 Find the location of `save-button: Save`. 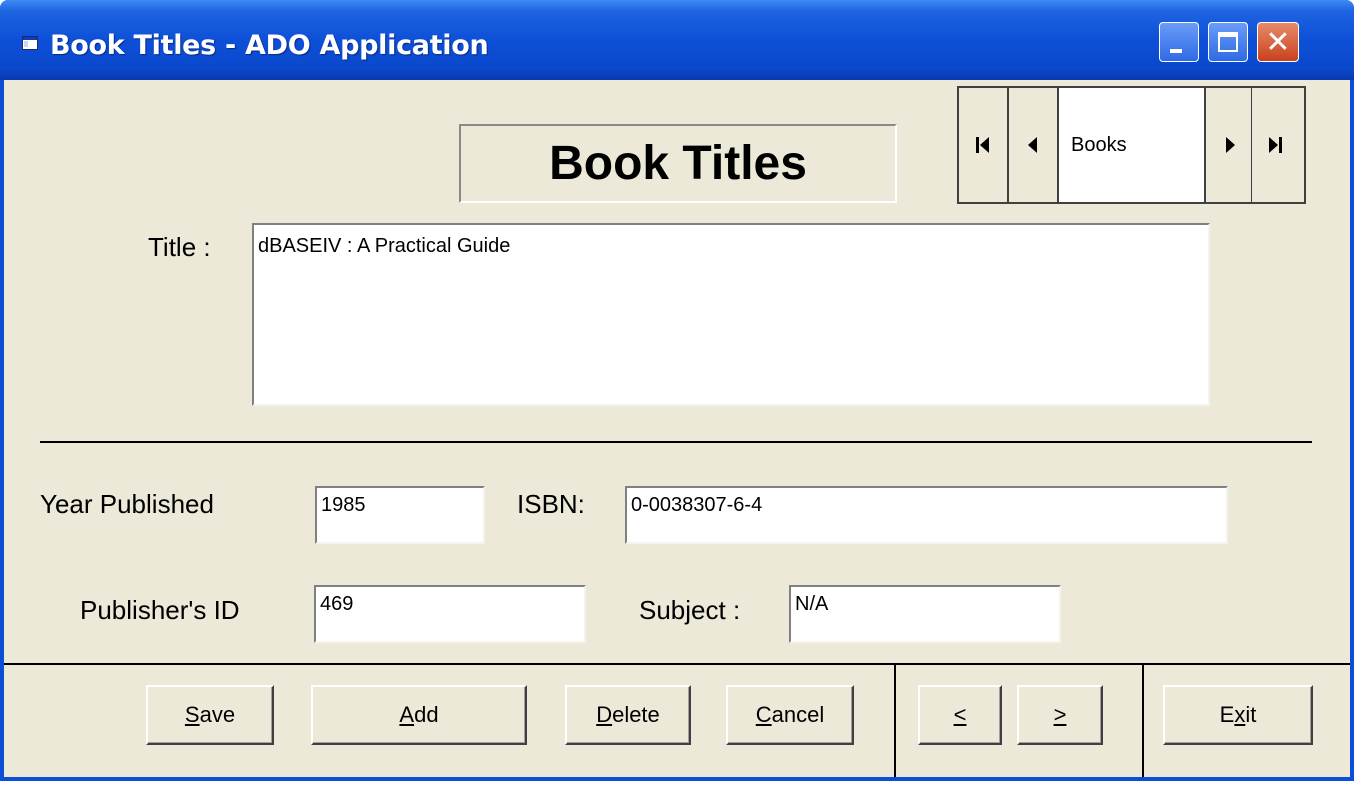

save-button: Save is located at coordinates (210, 715).